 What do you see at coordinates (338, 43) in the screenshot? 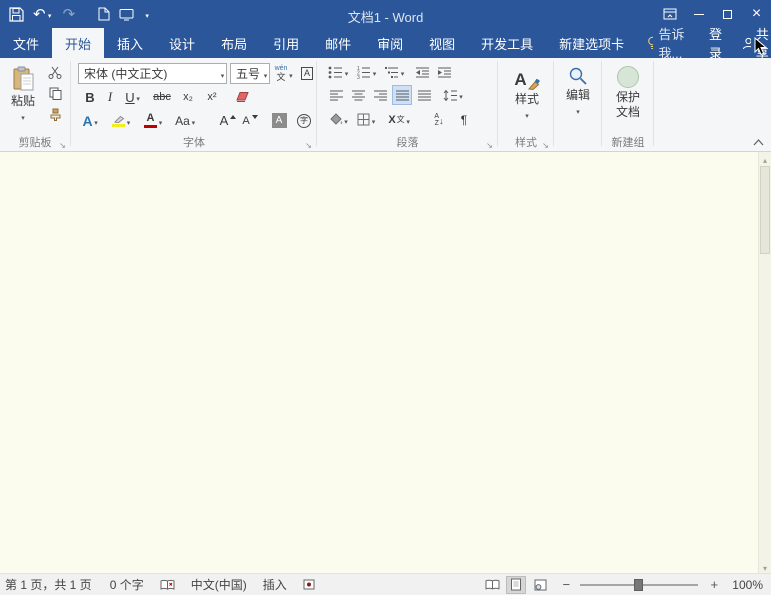
I see `tab-mailings: 邮件` at bounding box center [338, 43].